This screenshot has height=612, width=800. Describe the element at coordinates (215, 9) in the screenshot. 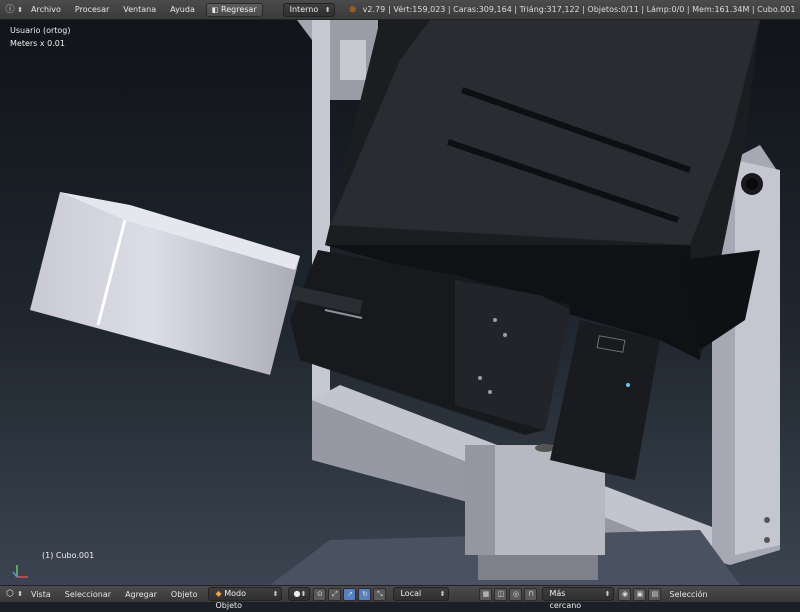

I see `back-icon: ◧` at that location.